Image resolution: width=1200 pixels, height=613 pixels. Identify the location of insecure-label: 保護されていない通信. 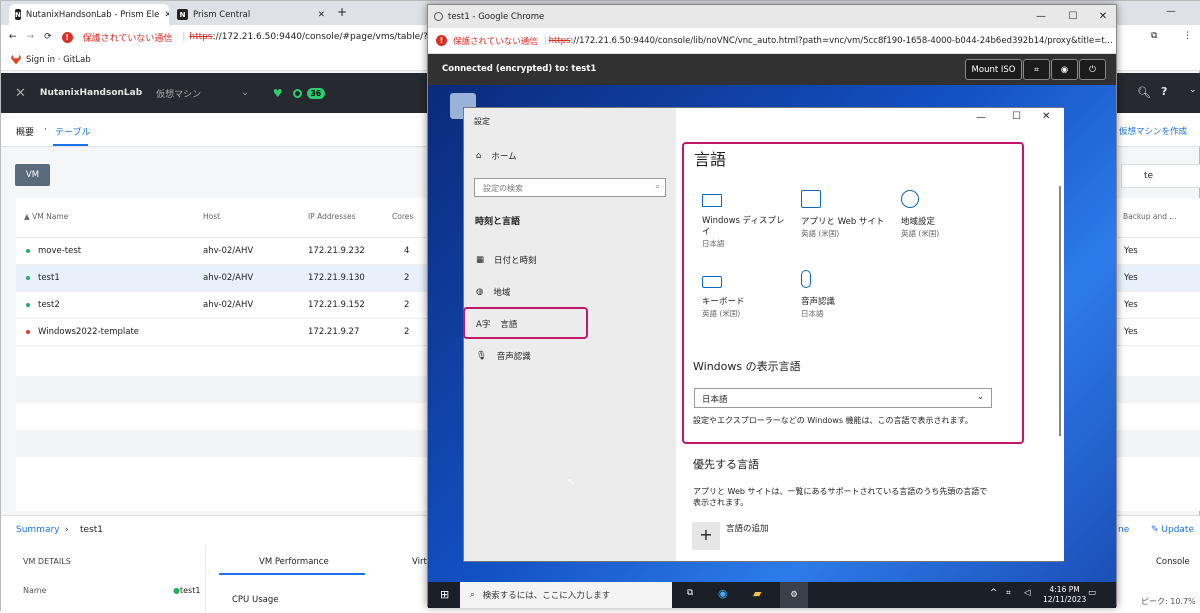
(127, 38).